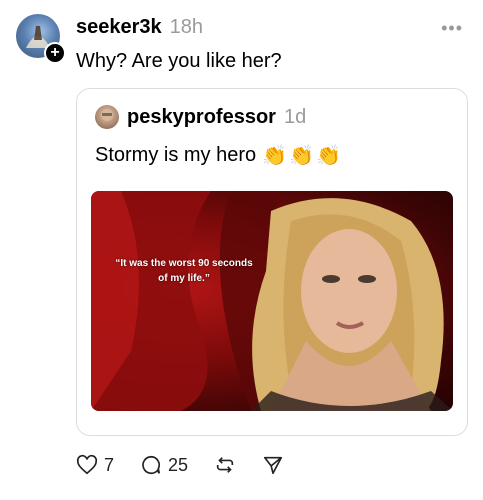  Describe the element at coordinates (295, 116) in the screenshot. I see `quoted-timestamp: 1d` at that location.